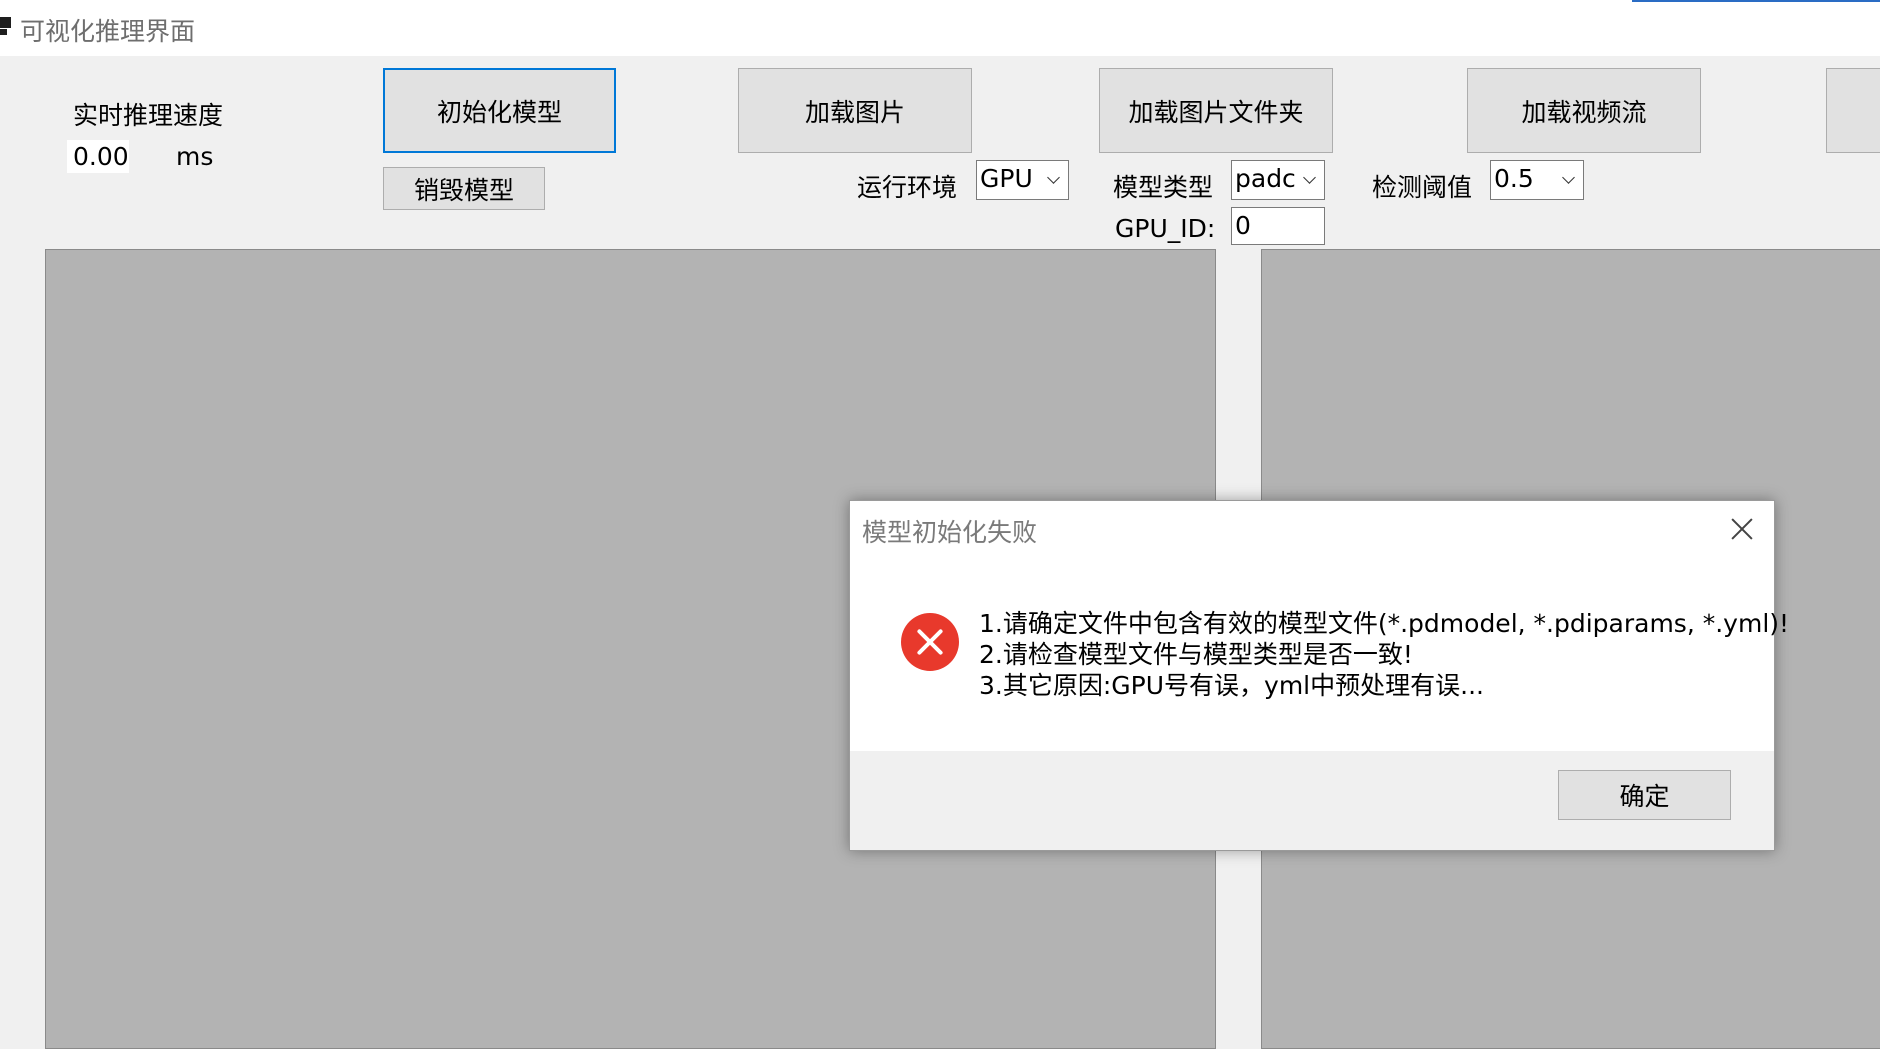 This screenshot has height=1049, width=1880. I want to click on threshold-select: 0.5, so click(1537, 180).